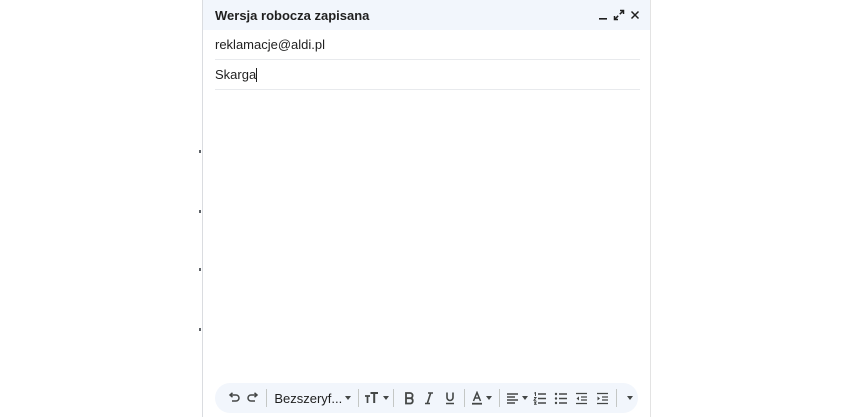  I want to click on font-size-button, so click(376, 398).